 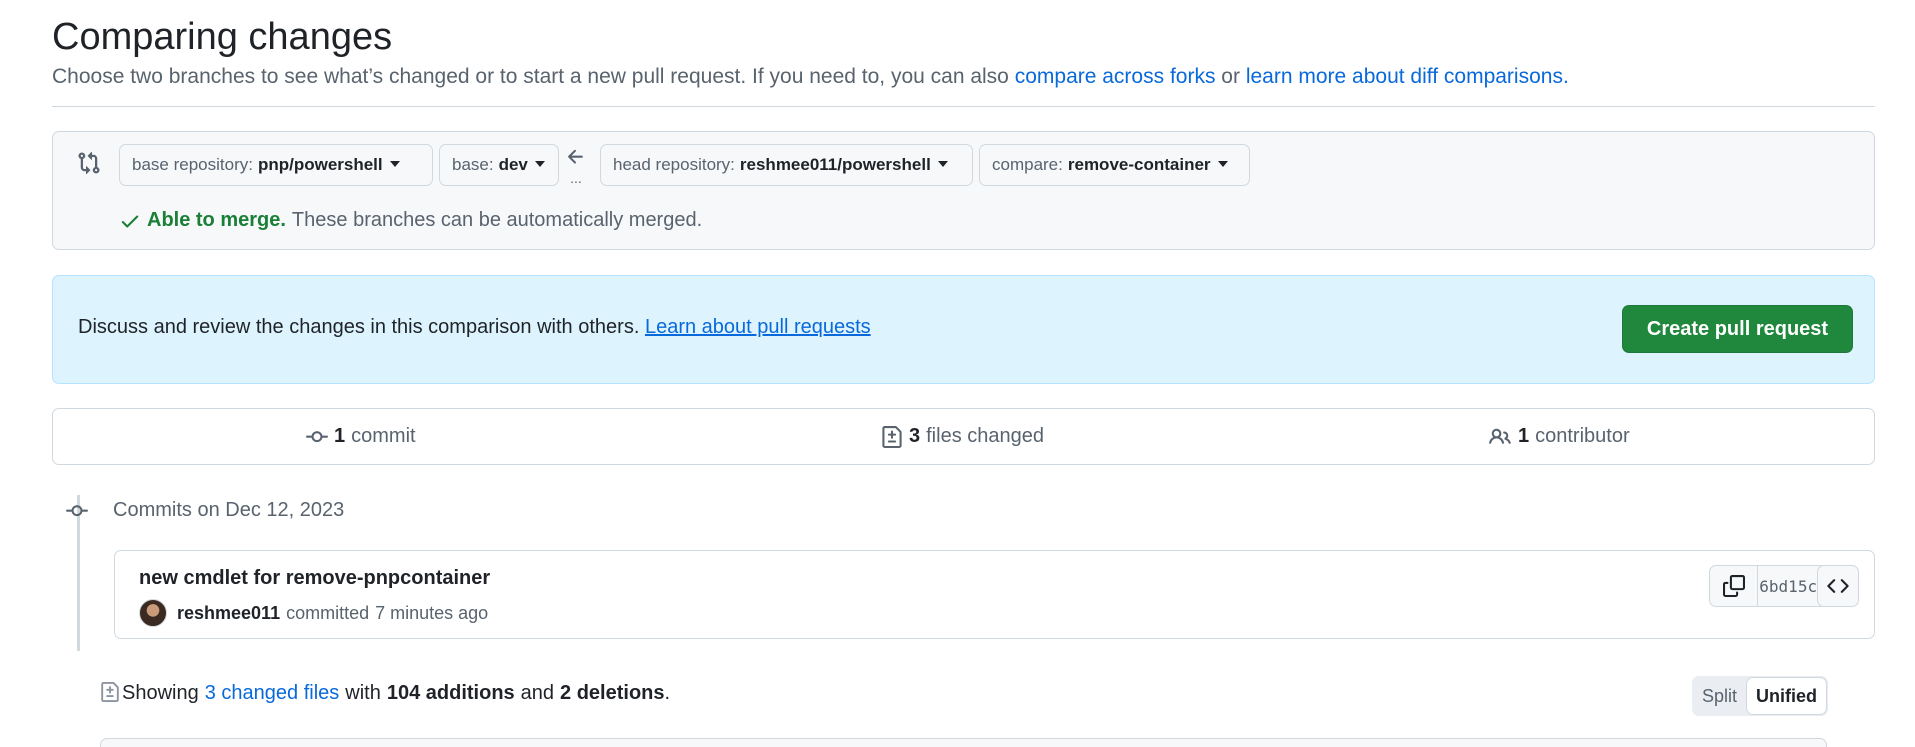 I want to click on compare-branch-select: compare: remove-container, so click(x=1114, y=165).